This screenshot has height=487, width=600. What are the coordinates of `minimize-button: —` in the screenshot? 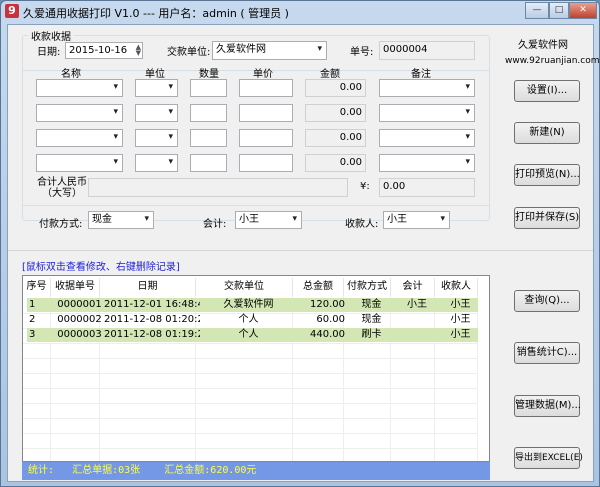 It's located at (537, 10).